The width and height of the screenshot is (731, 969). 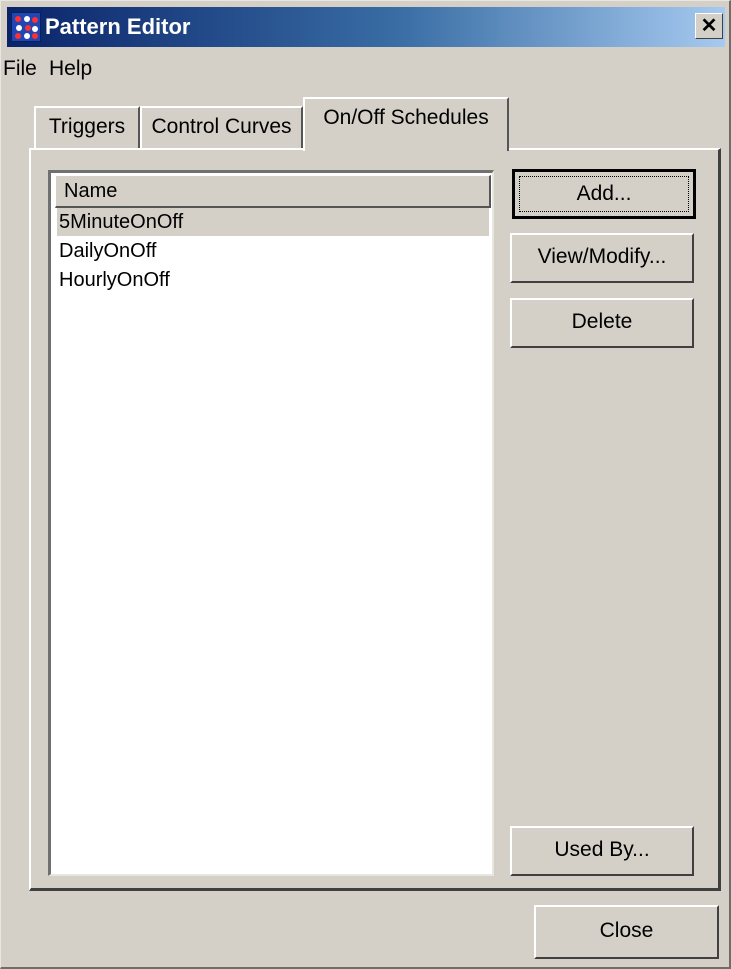 What do you see at coordinates (20, 69) in the screenshot?
I see `menu-file: File` at bounding box center [20, 69].